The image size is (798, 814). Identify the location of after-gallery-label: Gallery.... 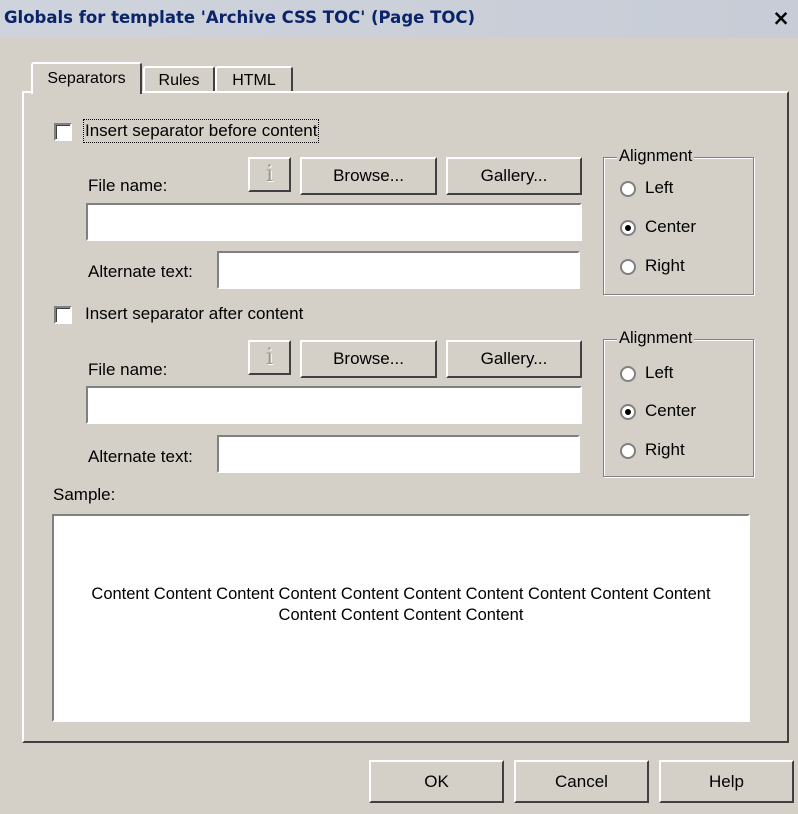
(514, 358).